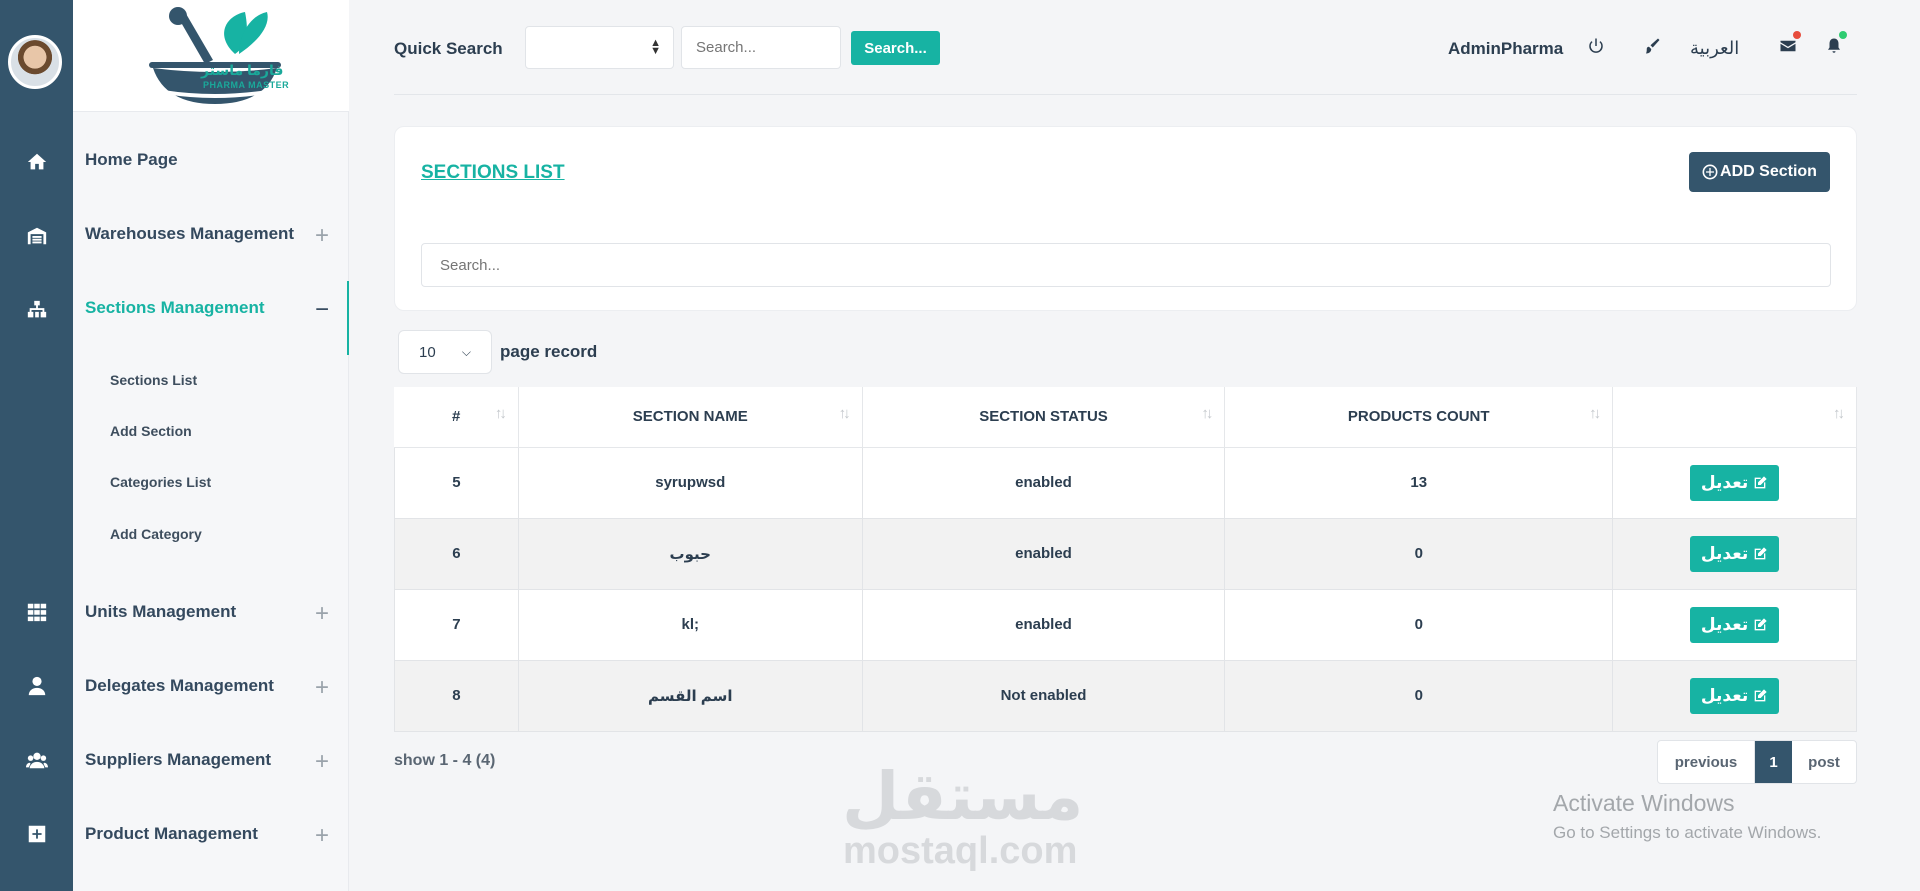  What do you see at coordinates (246, 85) in the screenshot?
I see `brand-name-en: PHARMA MASTER` at bounding box center [246, 85].